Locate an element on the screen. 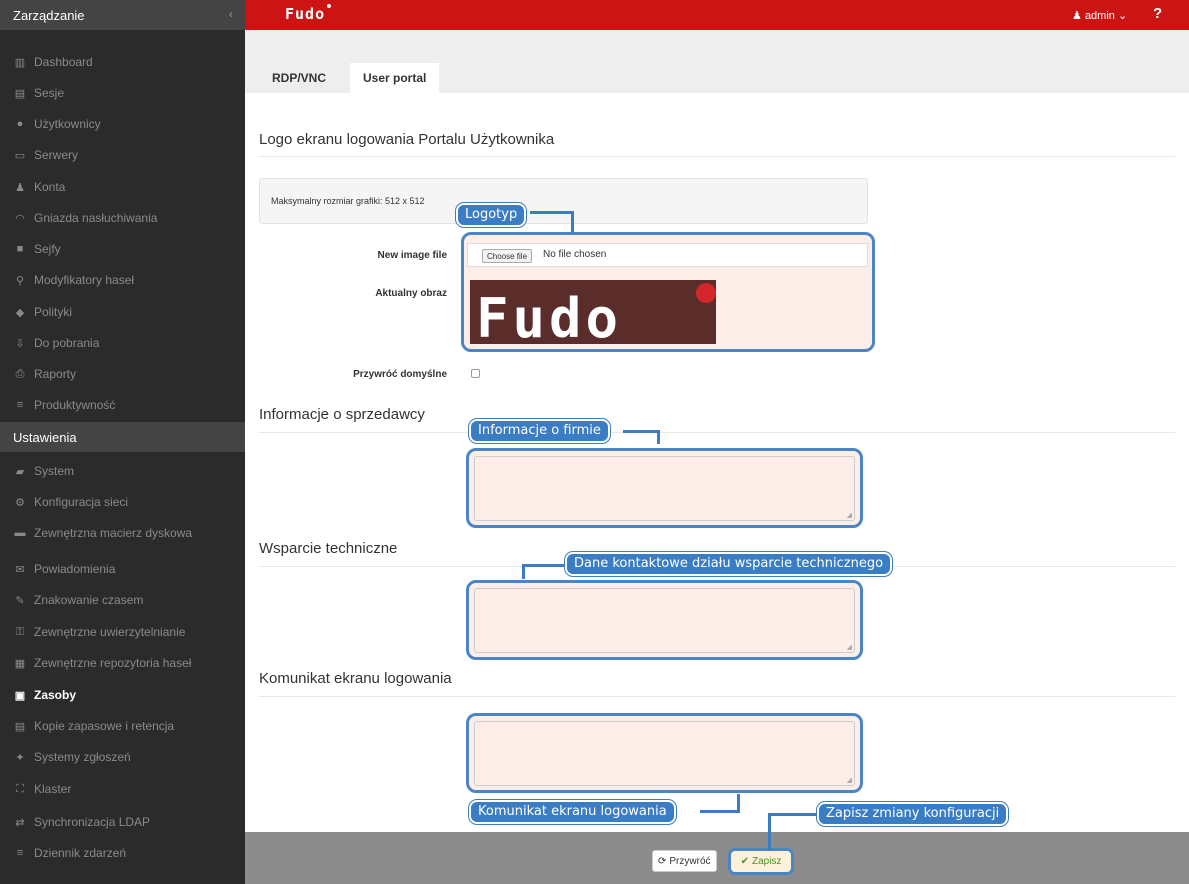 This screenshot has height=884, width=1189. sidebar-item-downloads: ⇩ Do pobrania is located at coordinates (122, 343).